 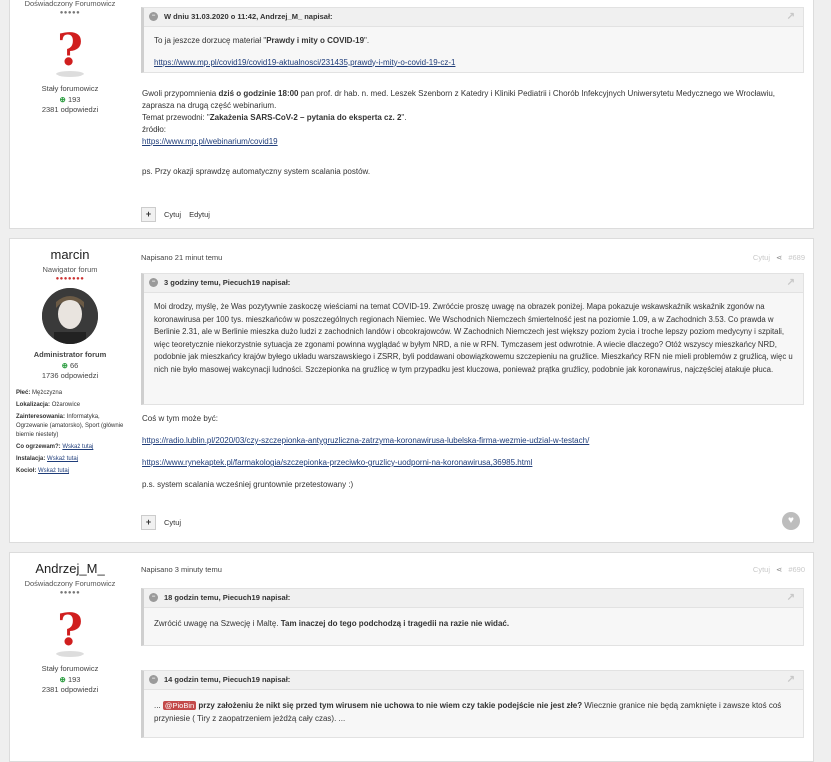 I want to click on answer-count: 1736 odpowiedzi, so click(x=70, y=375).